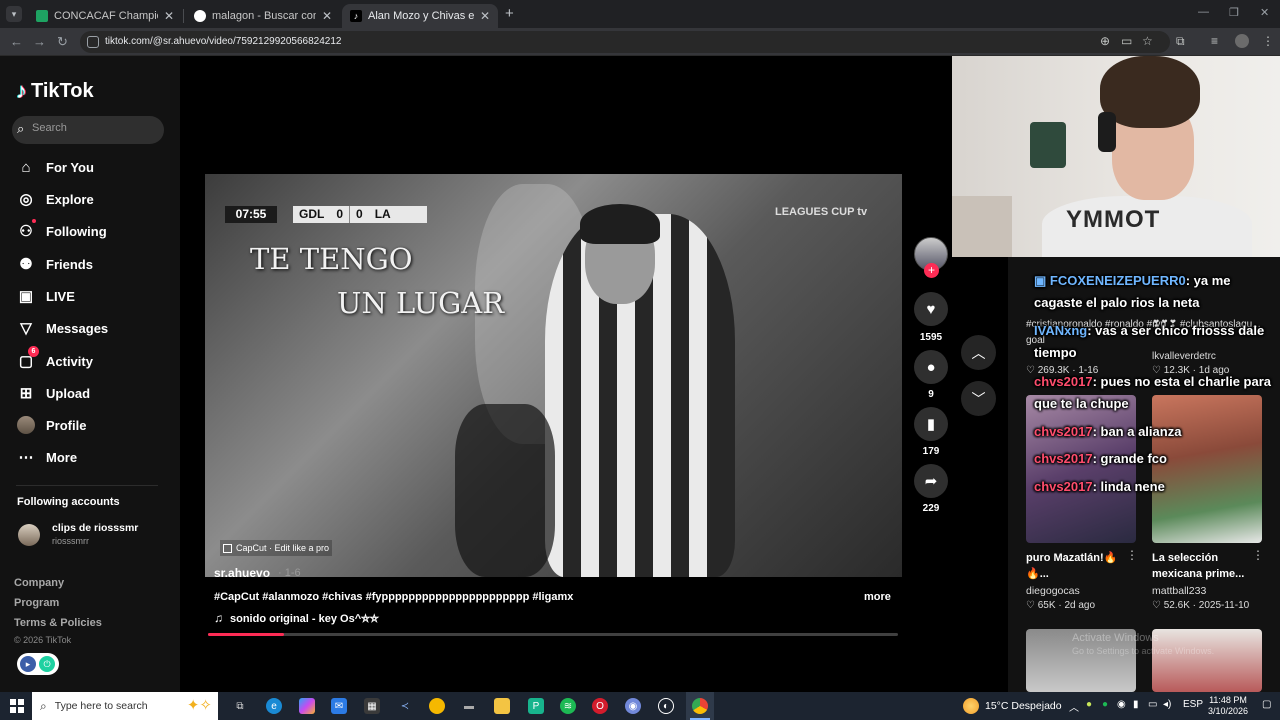 The height and width of the screenshot is (720, 1280). I want to click on search-input, so click(92, 128).